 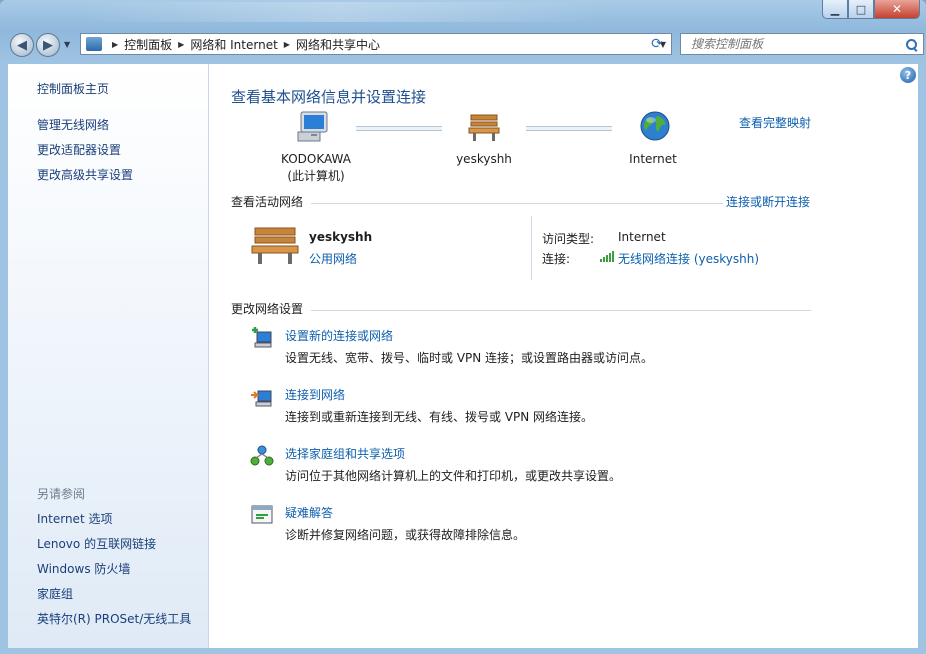 I want to click on active-networks-header: 查看活动网络, so click(x=267, y=202).